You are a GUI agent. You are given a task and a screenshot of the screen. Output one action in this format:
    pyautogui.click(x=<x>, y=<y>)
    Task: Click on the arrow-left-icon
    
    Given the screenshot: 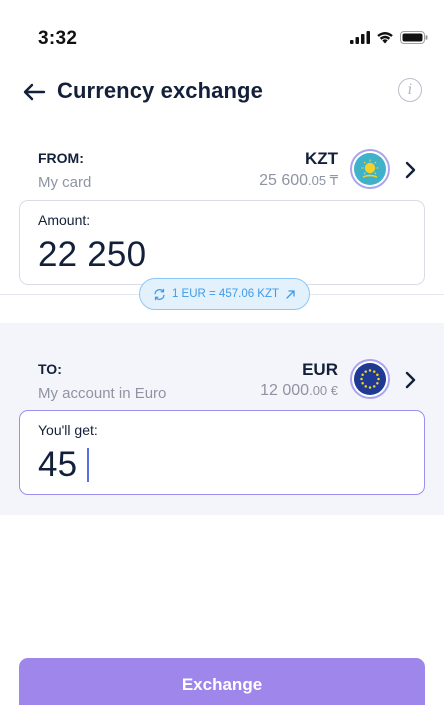 What is the action you would take?
    pyautogui.click(x=34, y=92)
    